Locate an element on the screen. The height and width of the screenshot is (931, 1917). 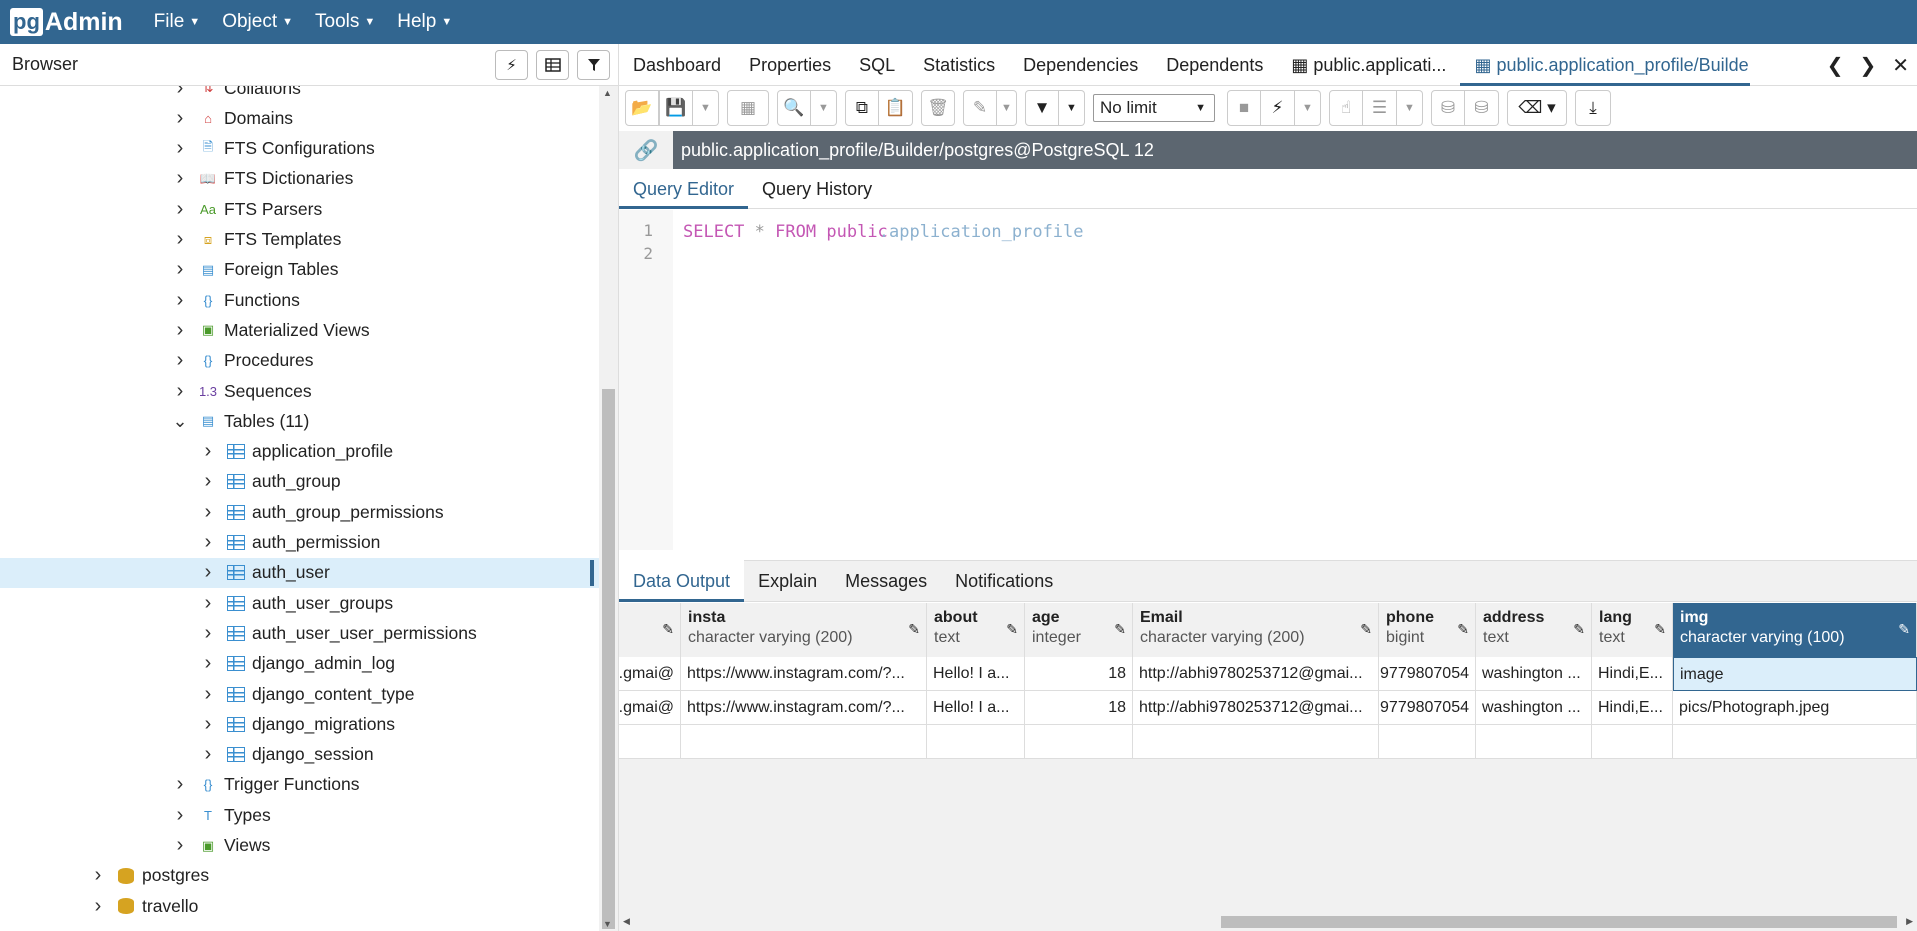
output-tab-1: Explain is located at coordinates (787, 581).